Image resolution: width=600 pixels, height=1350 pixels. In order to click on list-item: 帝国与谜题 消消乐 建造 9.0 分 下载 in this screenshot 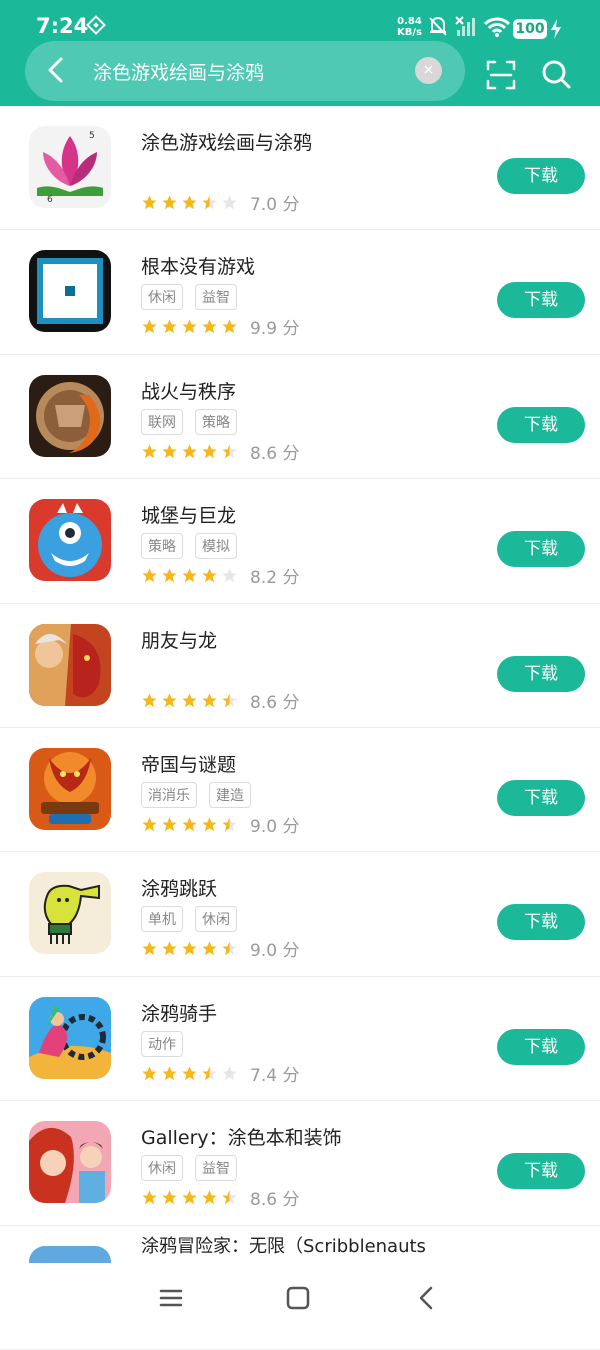, I will do `click(300, 790)`.